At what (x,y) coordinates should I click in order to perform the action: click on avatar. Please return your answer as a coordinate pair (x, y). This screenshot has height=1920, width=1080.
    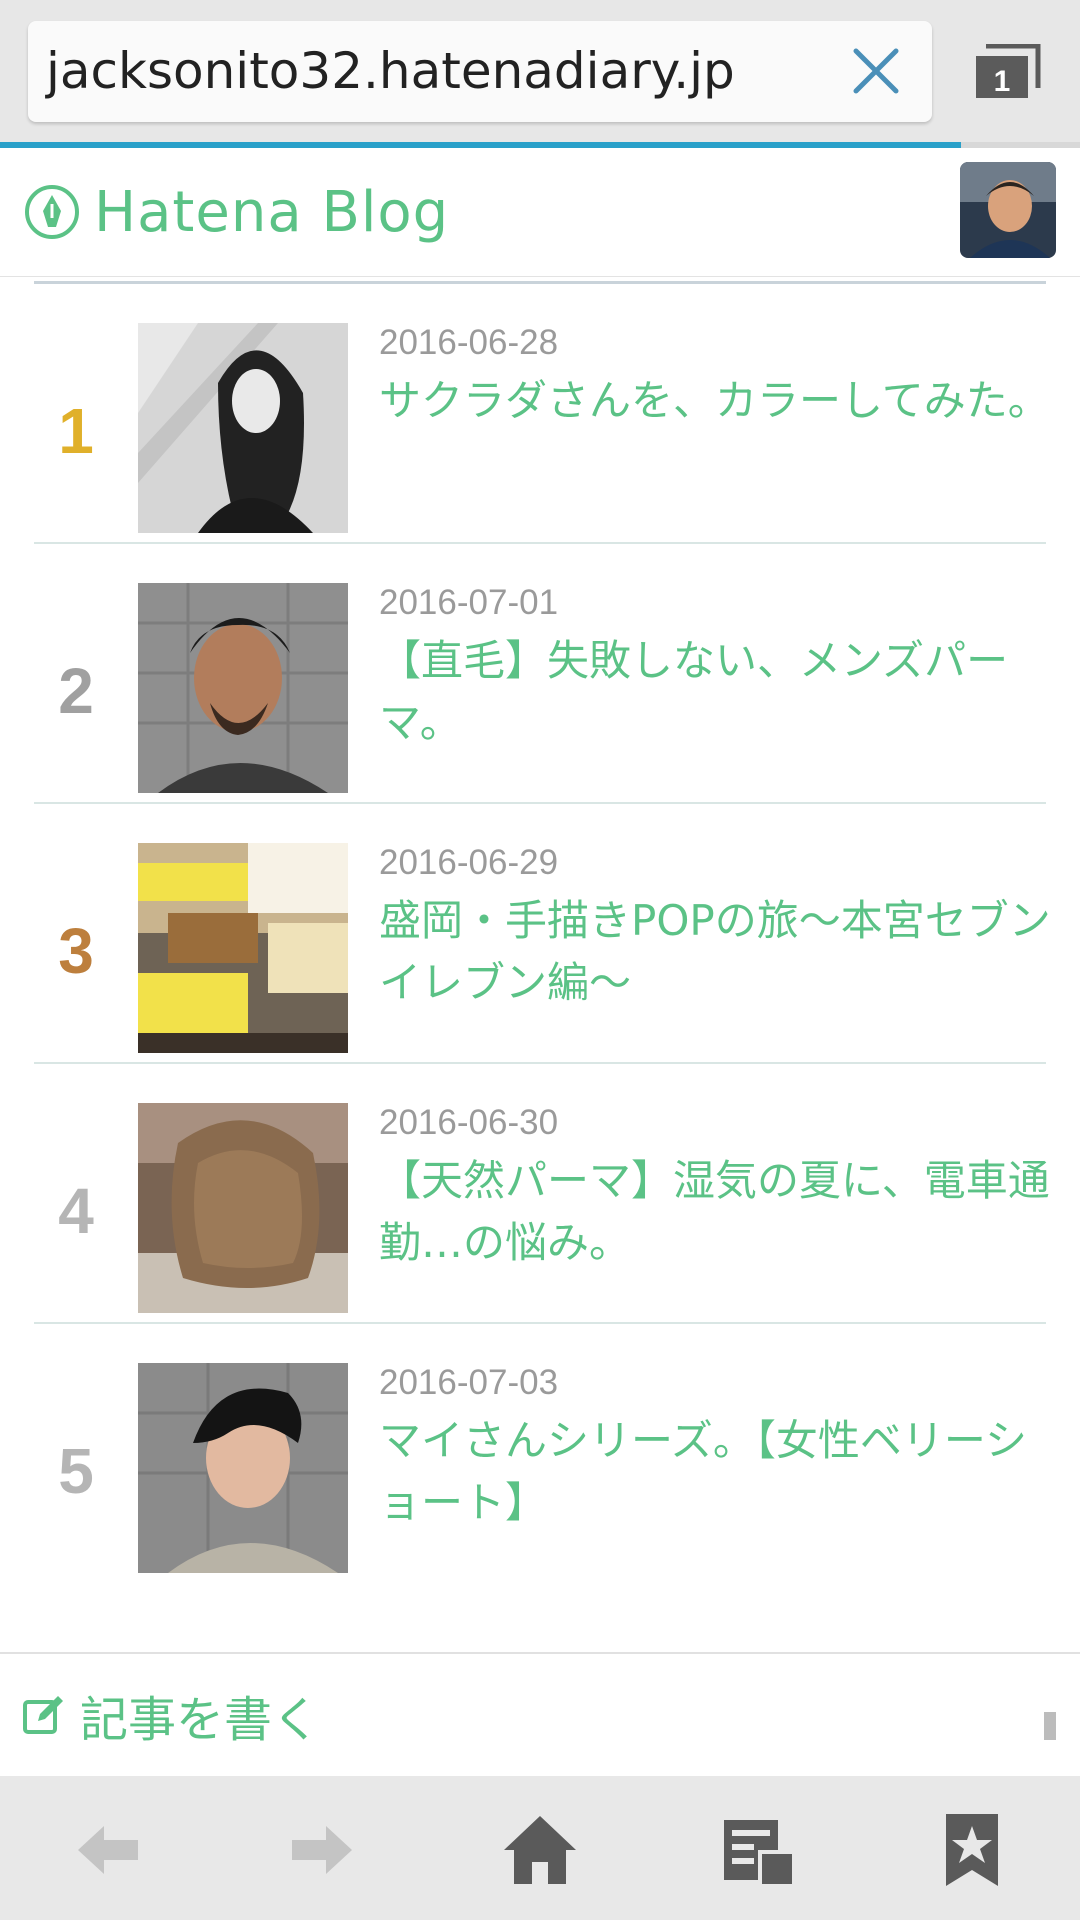
    Looking at the image, I should click on (1008, 210).